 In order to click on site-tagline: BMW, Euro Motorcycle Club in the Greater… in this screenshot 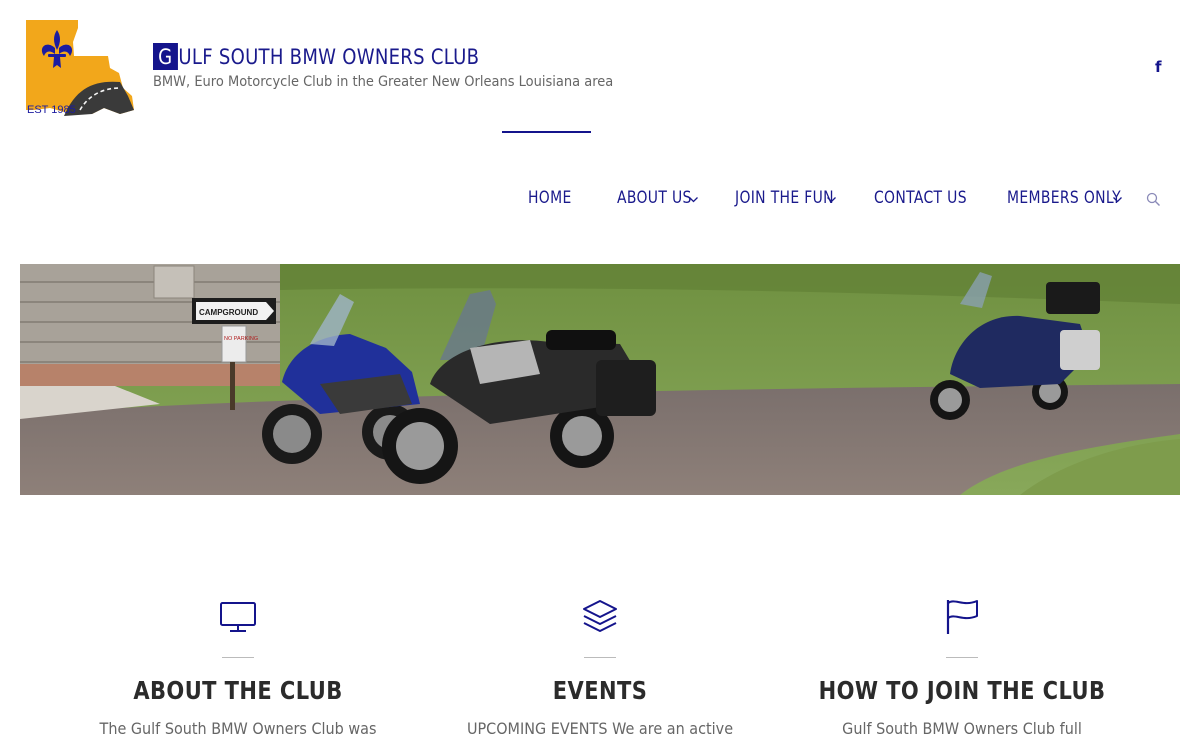, I will do `click(383, 82)`.